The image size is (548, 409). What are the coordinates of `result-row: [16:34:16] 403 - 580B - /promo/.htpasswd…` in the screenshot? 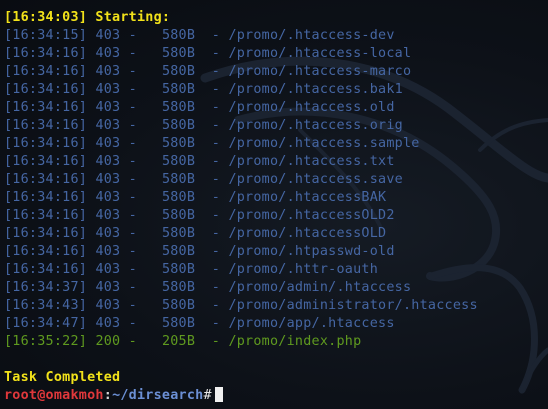 It's located at (199, 251).